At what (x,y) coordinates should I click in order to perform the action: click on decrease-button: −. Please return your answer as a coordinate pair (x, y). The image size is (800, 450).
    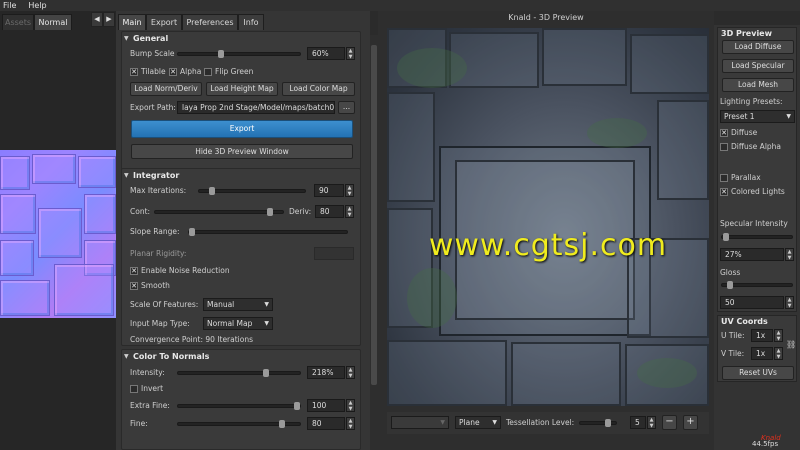
    Looking at the image, I should click on (669, 422).